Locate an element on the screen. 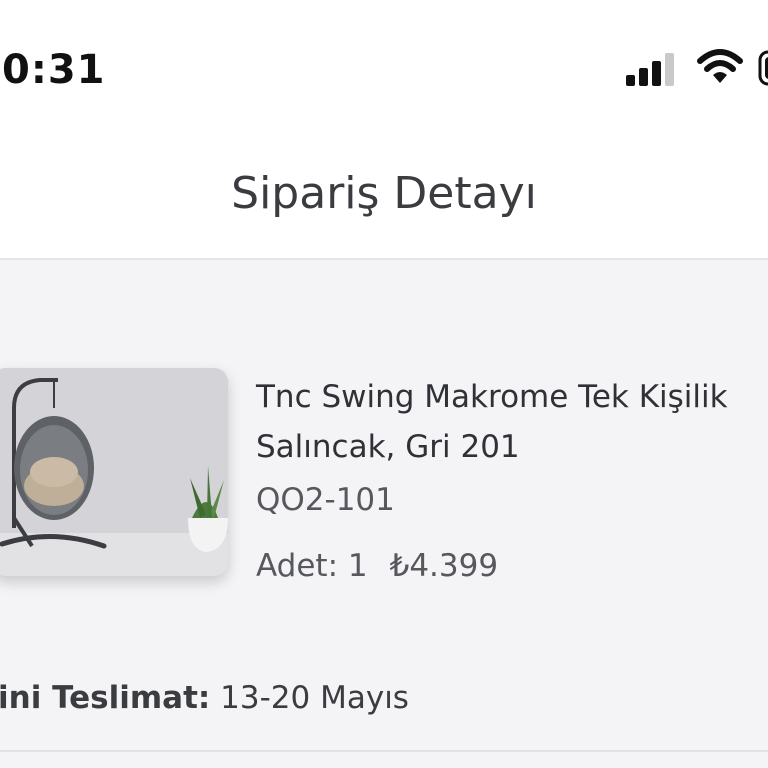 The width and height of the screenshot is (768, 768). product-image is located at coordinates (114, 472).